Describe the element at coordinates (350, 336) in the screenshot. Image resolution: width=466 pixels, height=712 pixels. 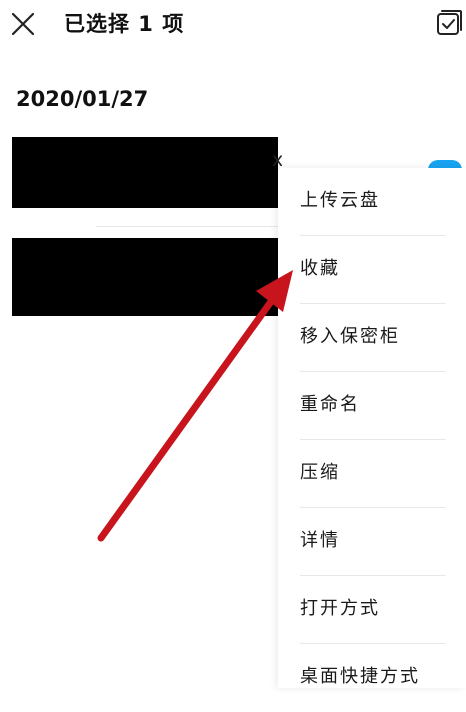
I see `menu-item-label: 移入保密柜` at that location.